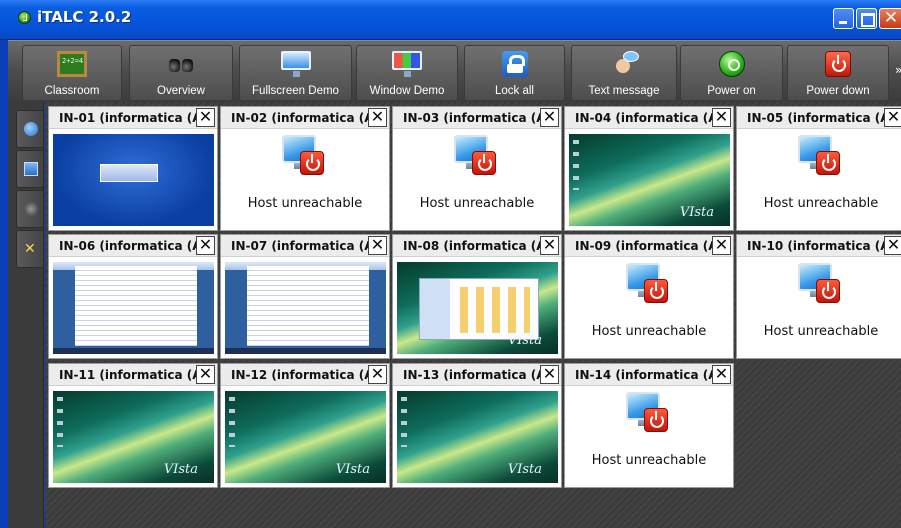 The width and height of the screenshot is (901, 528). What do you see at coordinates (72, 64) in the screenshot?
I see `chalkboard-icon` at bounding box center [72, 64].